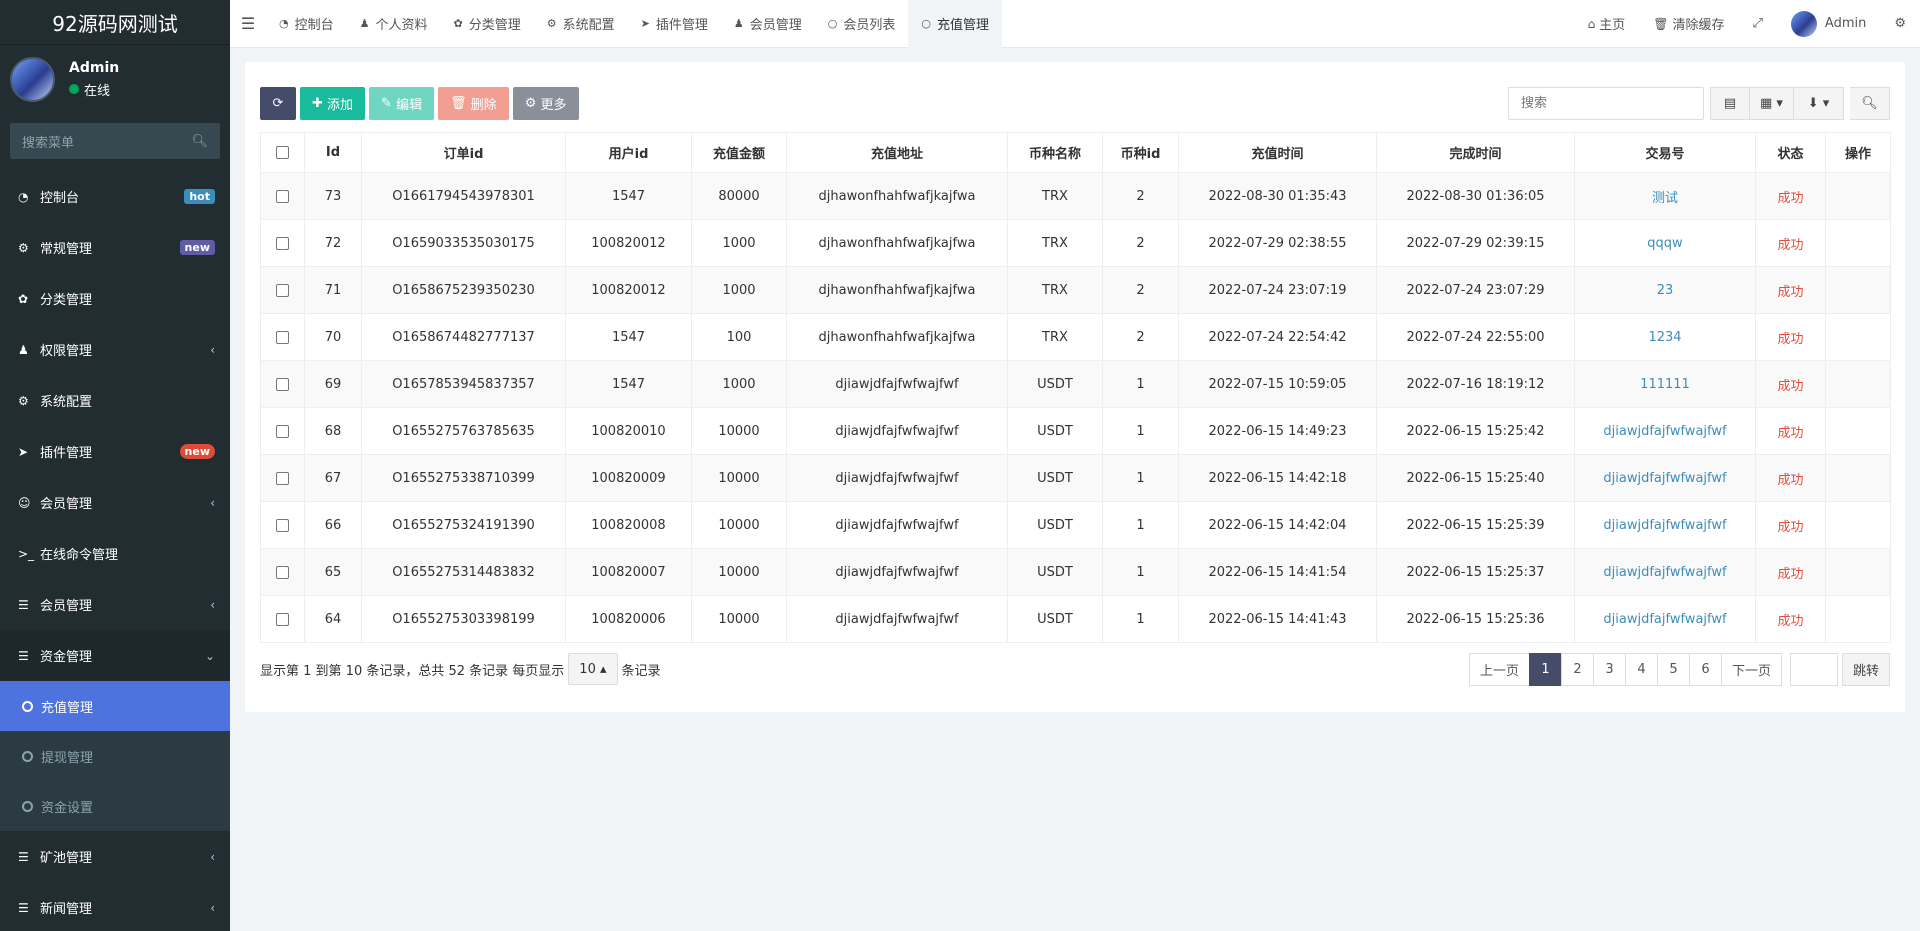  Describe the element at coordinates (115, 349) in the screenshot. I see `sidebar-item-permission: ♟ 权限管理 ‹` at that location.